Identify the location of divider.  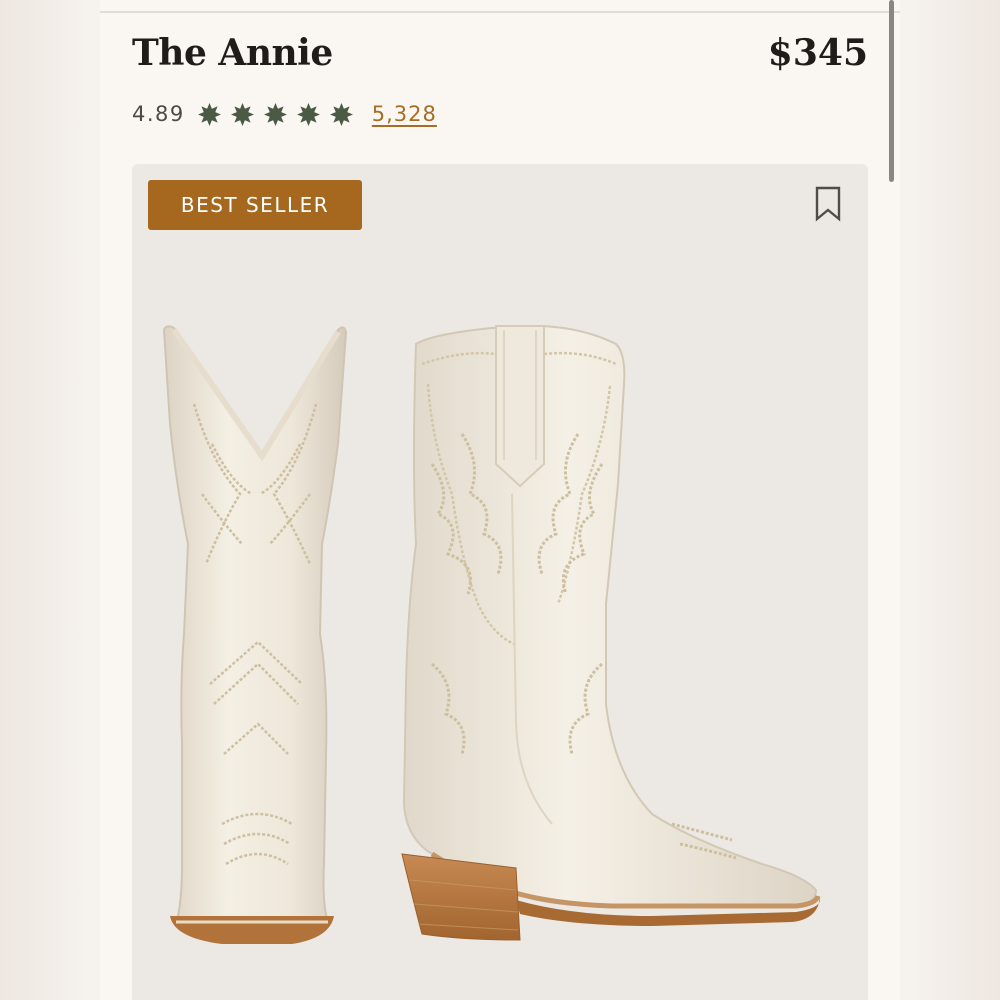
(500, 12).